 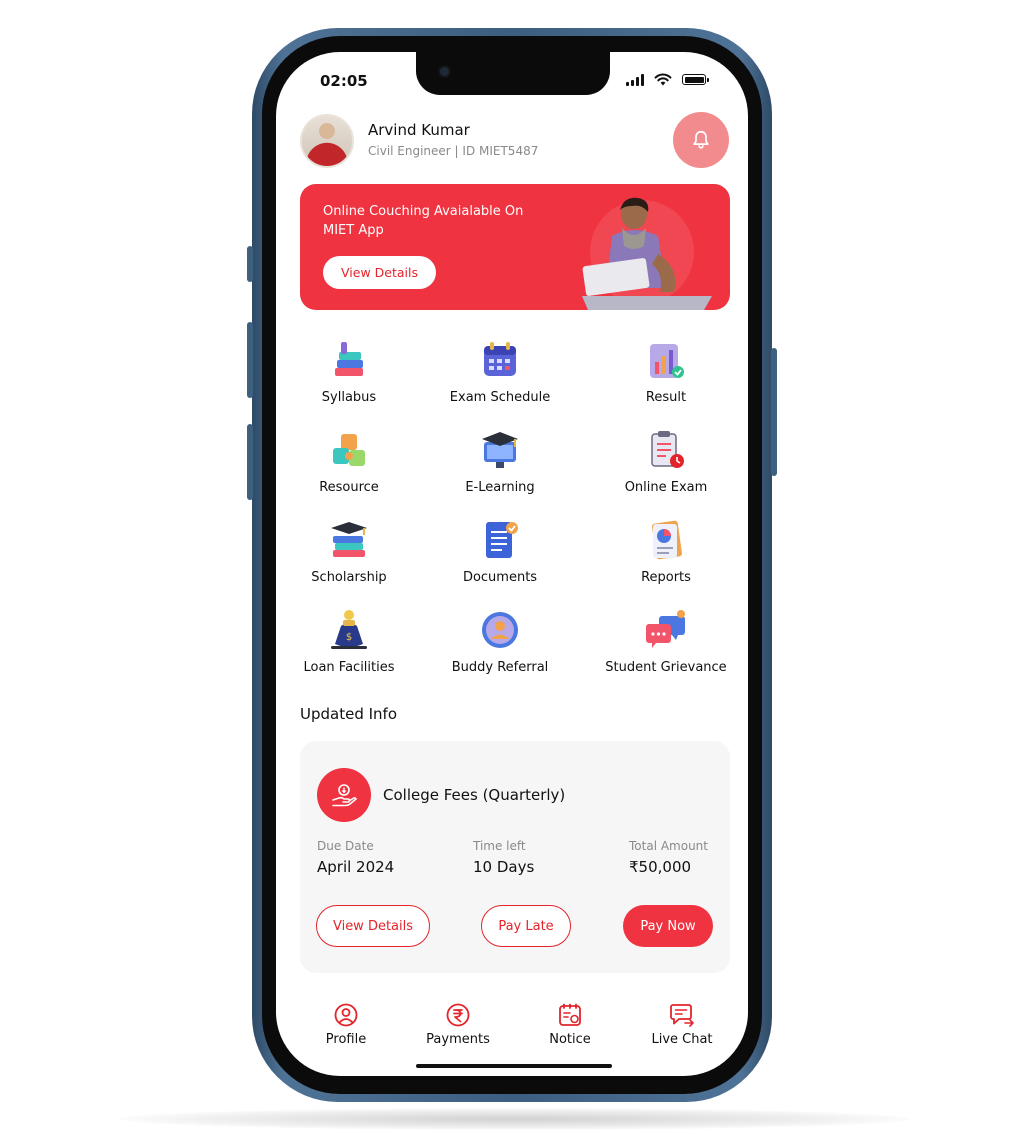 What do you see at coordinates (500, 359) in the screenshot?
I see `calendar-icon` at bounding box center [500, 359].